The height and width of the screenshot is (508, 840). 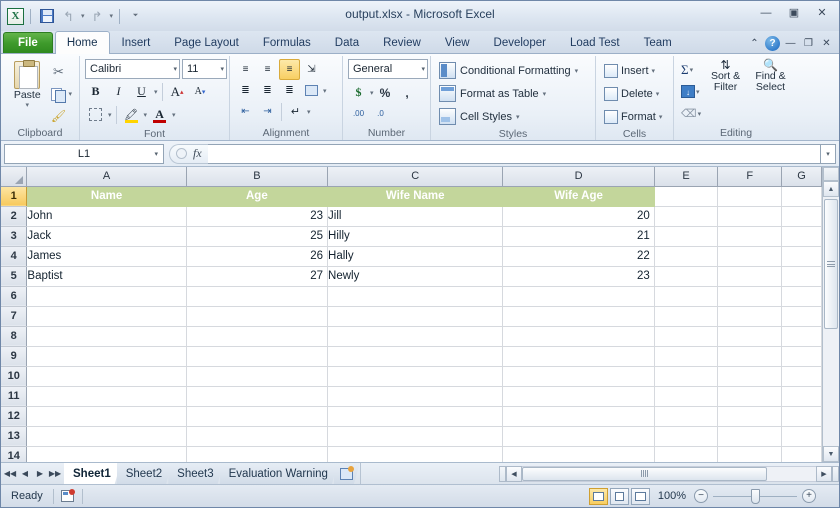 What do you see at coordinates (578, 454) in the screenshot?
I see `cell-D14` at bounding box center [578, 454].